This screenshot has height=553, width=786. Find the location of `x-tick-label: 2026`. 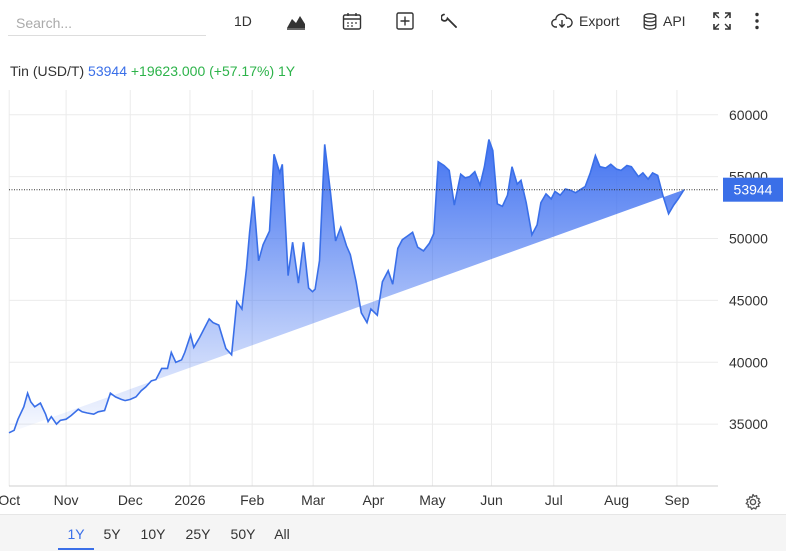

x-tick-label: 2026 is located at coordinates (189, 500).